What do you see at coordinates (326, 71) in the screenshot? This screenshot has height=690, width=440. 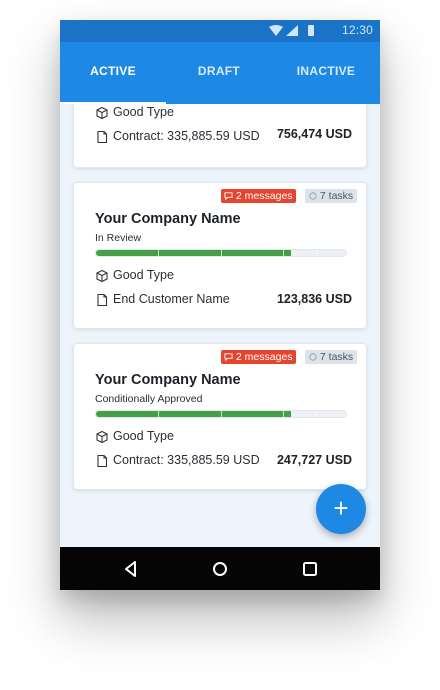 I see `tab-inactive: INACTIVE` at bounding box center [326, 71].